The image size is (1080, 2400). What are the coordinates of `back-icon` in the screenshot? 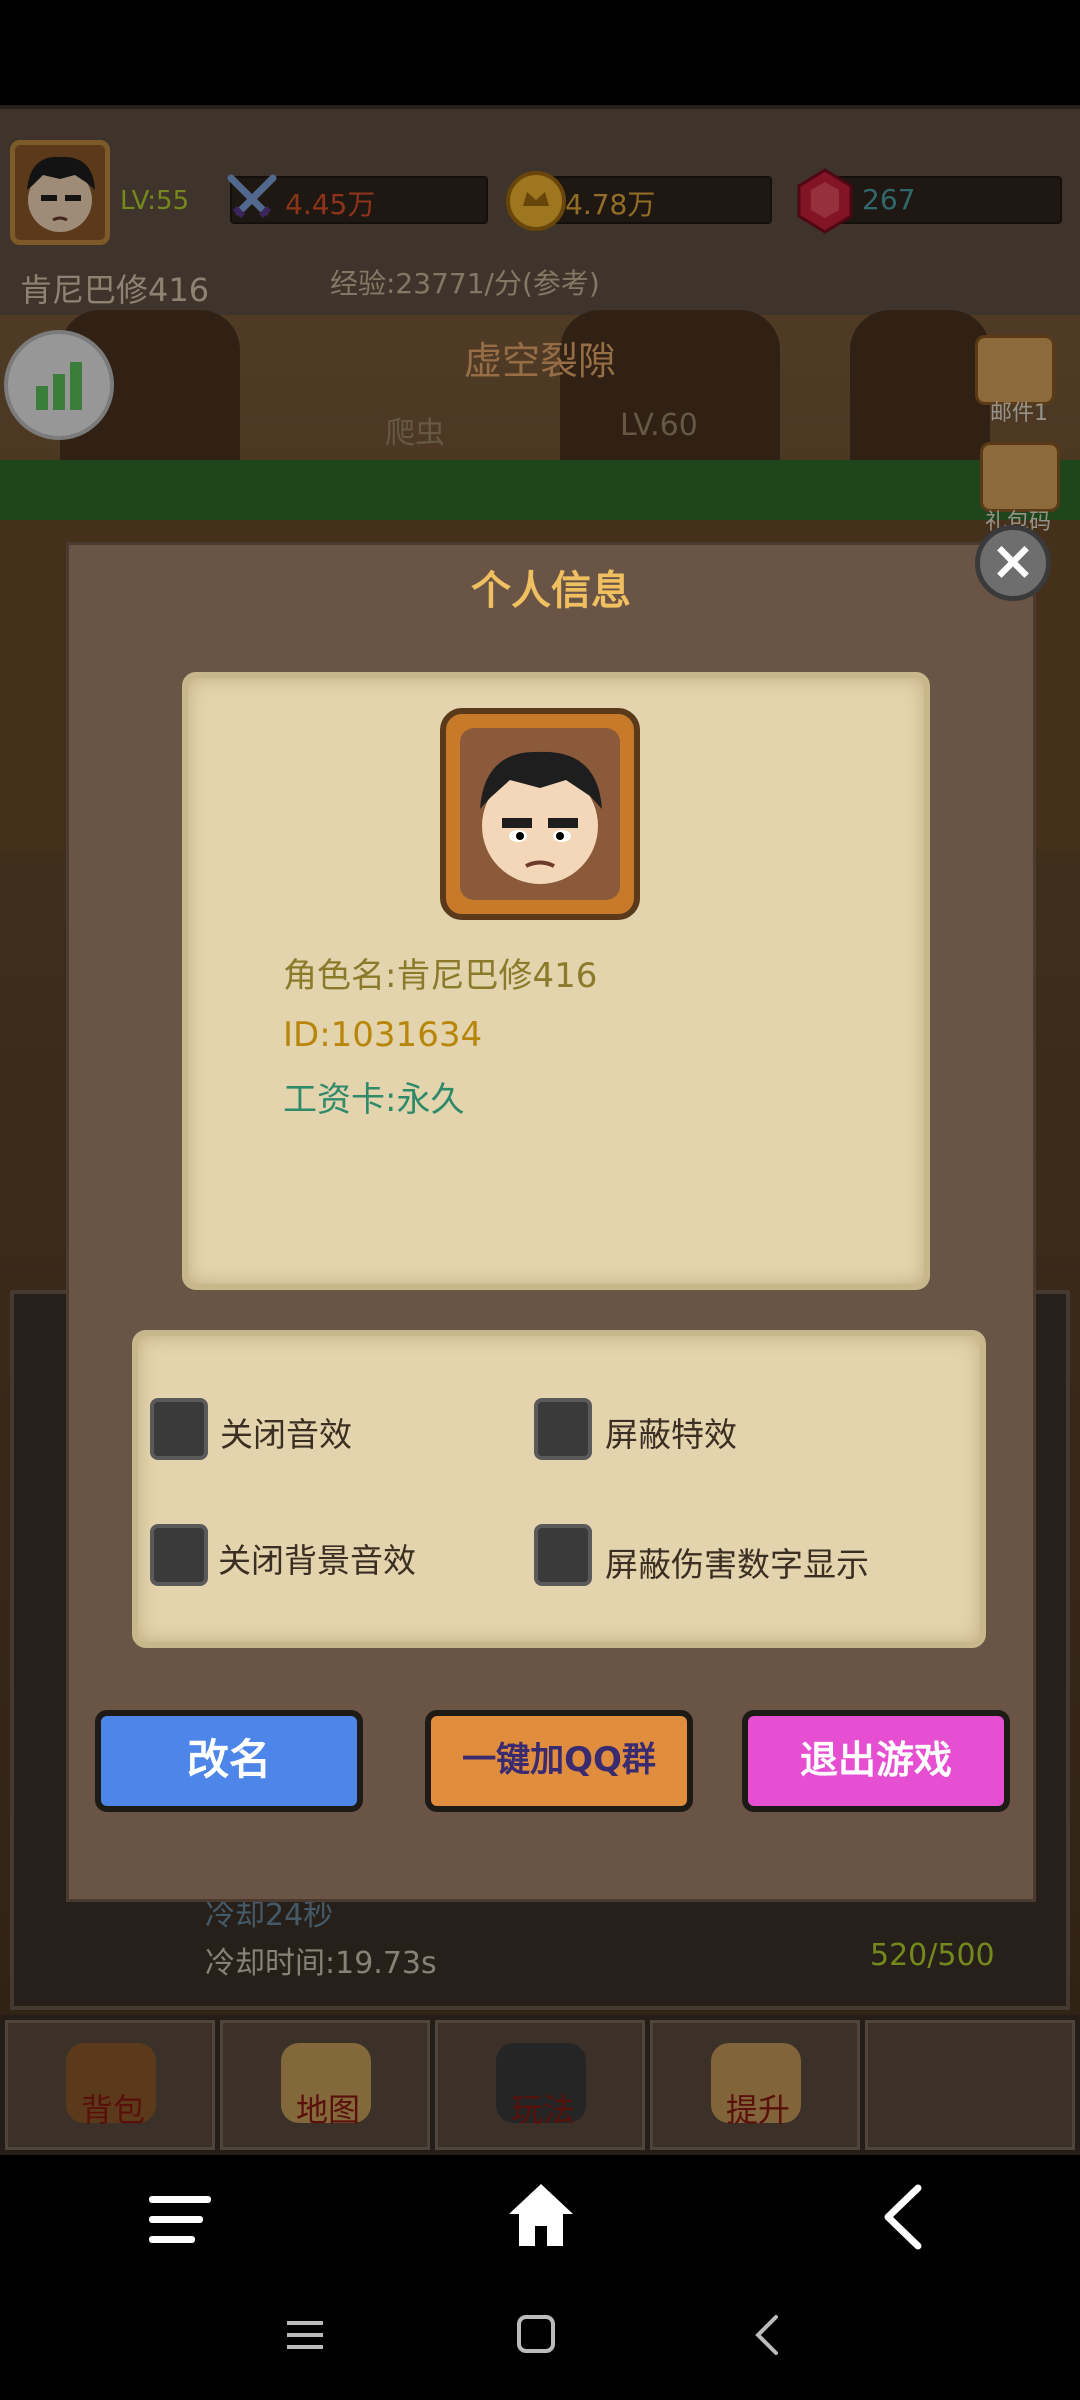 It's located at (902, 2219).